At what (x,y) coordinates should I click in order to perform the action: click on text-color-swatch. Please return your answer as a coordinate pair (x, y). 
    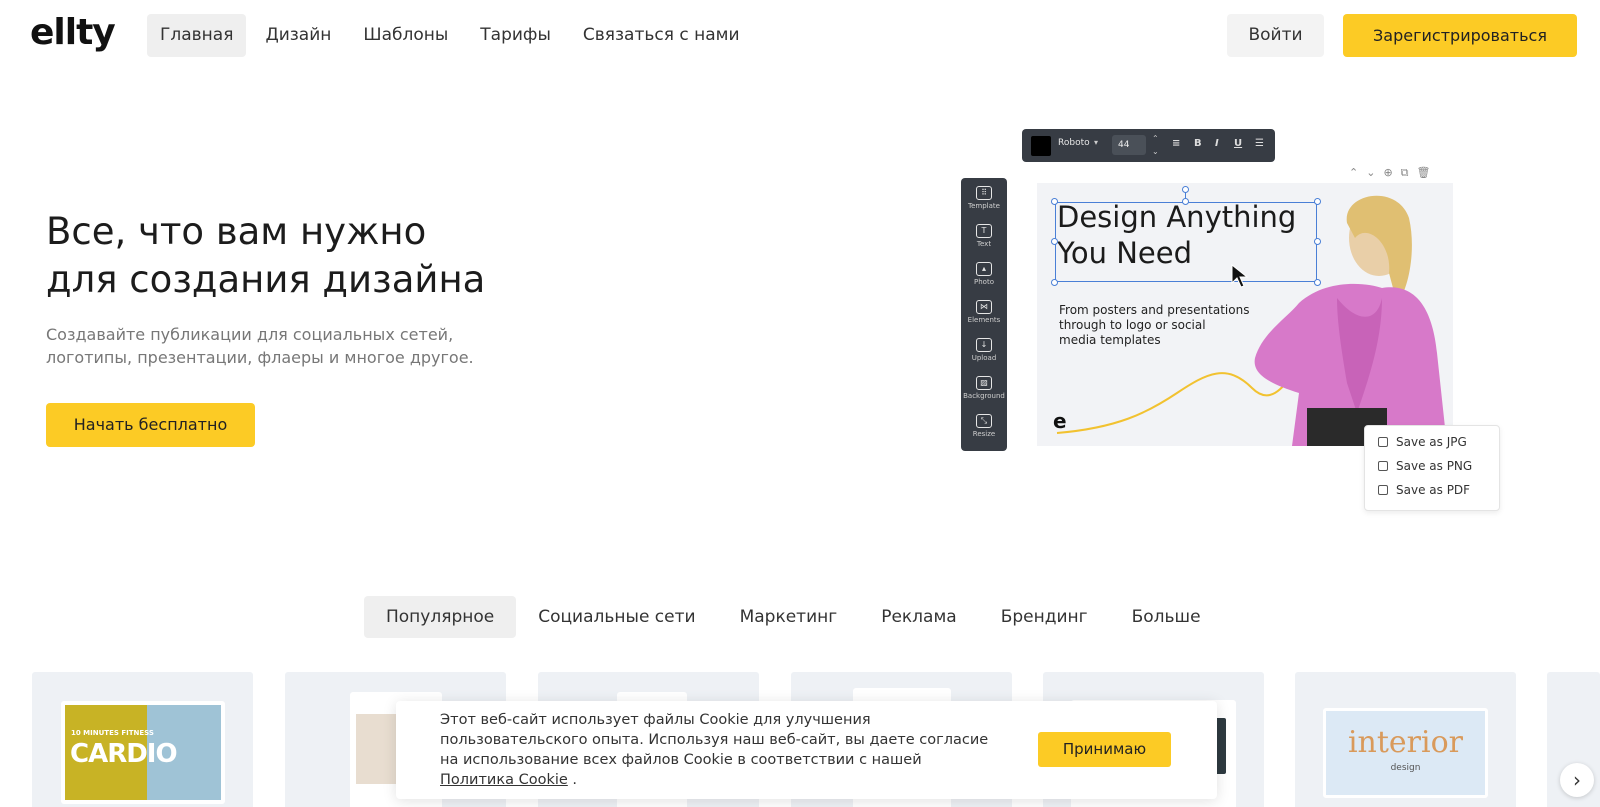
    Looking at the image, I should click on (1041, 146).